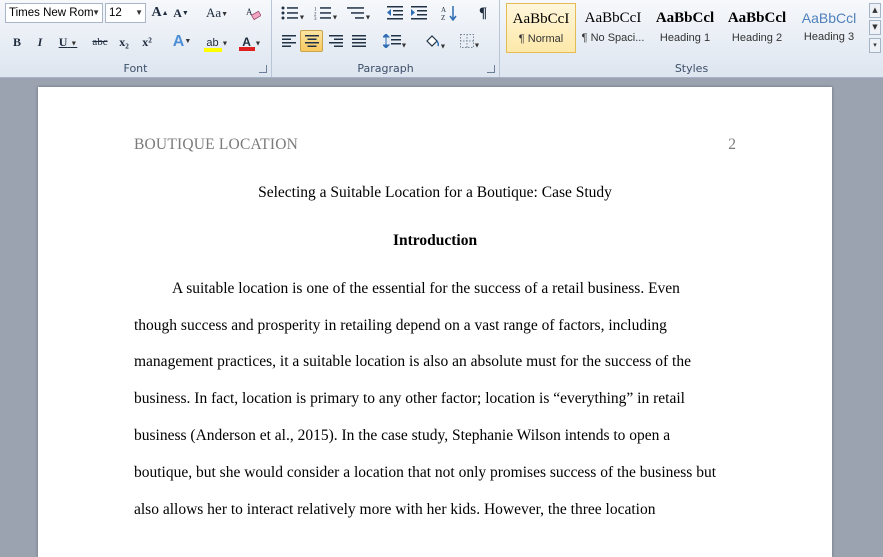  I want to click on pilcrow-icon: ¶, so click(483, 13).